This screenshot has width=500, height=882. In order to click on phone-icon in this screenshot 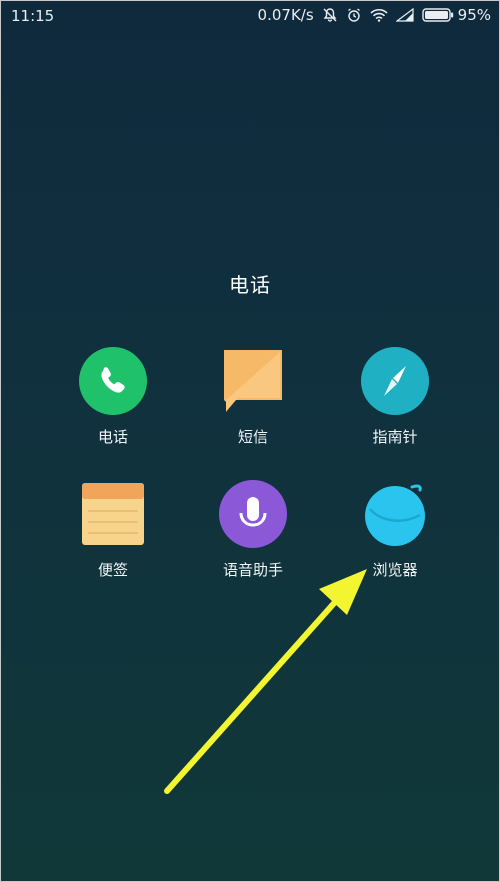, I will do `click(113, 381)`.